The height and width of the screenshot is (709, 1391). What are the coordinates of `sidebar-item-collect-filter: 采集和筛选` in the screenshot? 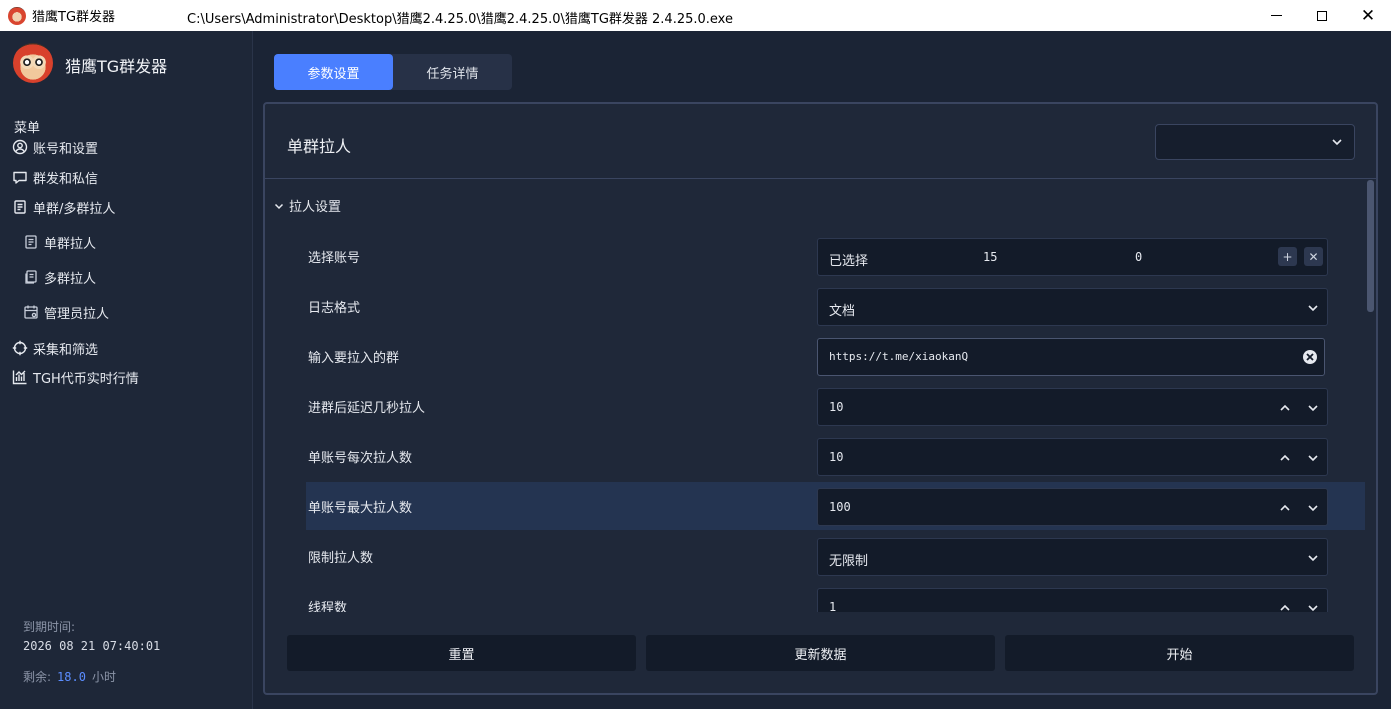 It's located at (55, 348).